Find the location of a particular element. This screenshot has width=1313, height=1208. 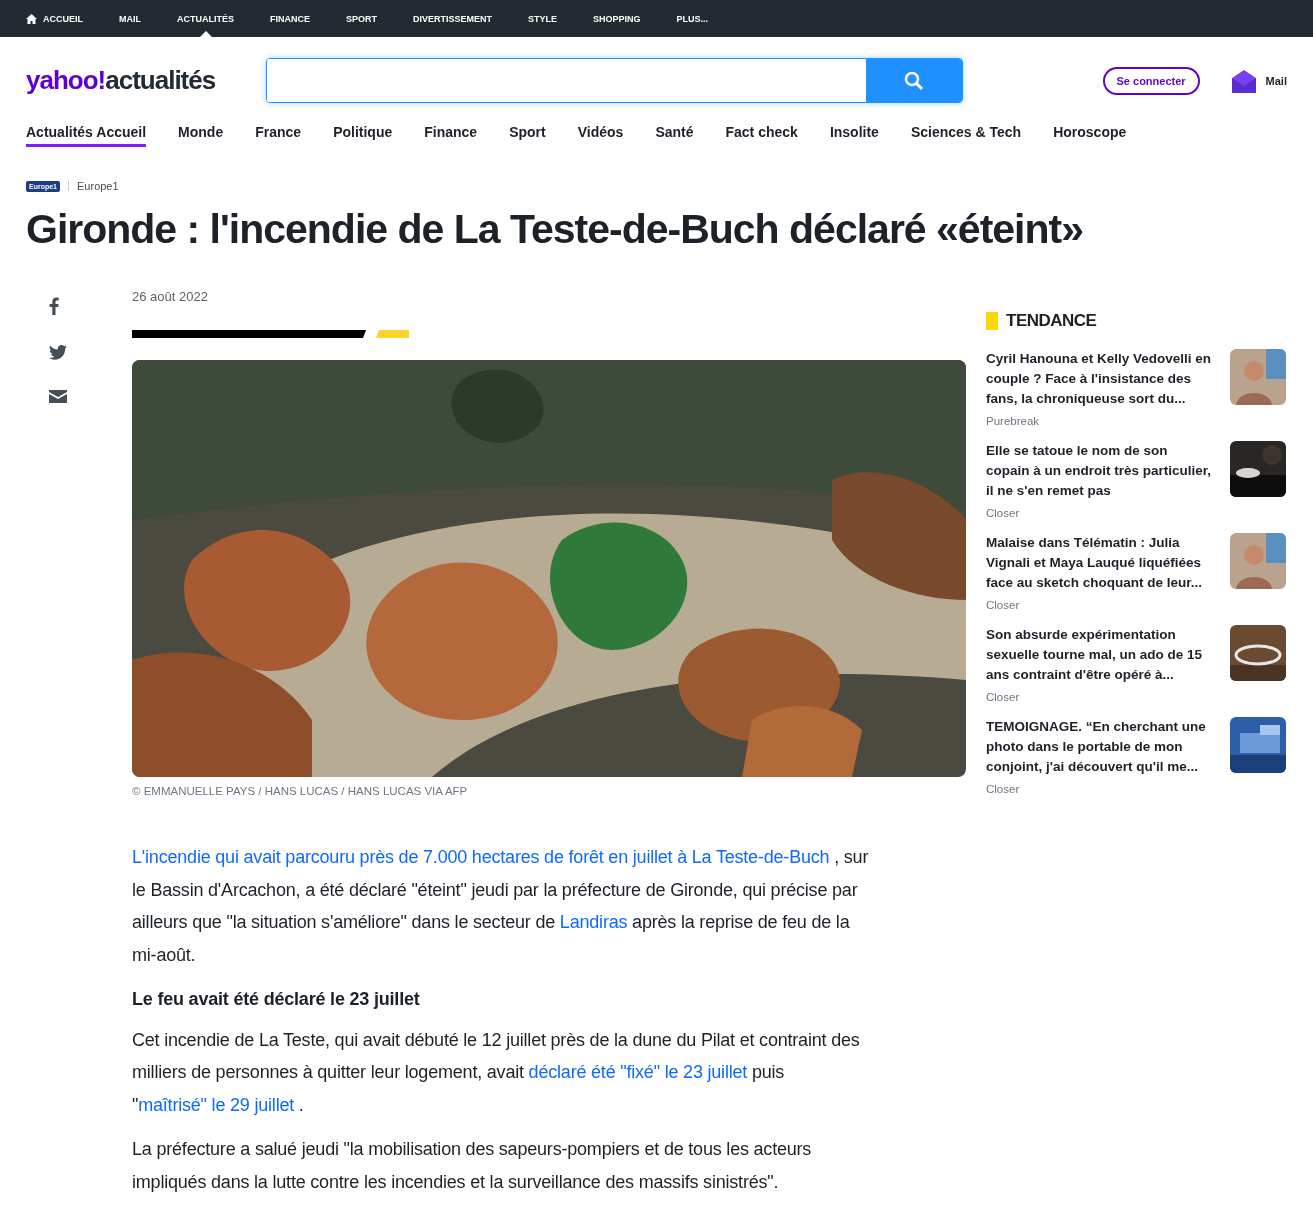

top-nav-link: MAIL is located at coordinates (130, 18).